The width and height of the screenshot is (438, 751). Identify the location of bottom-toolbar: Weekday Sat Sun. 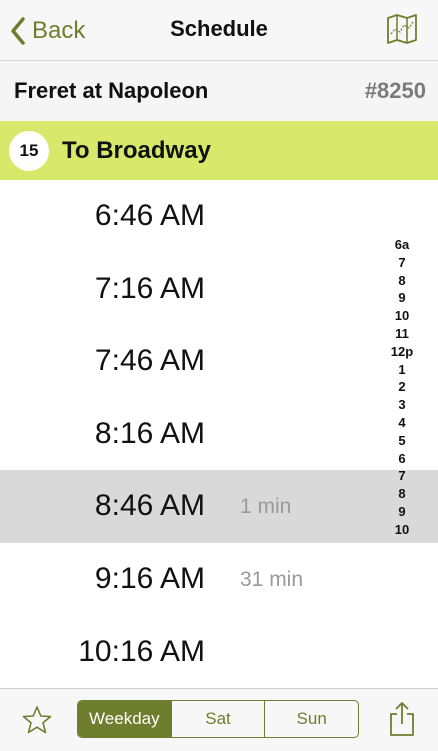
(219, 719).